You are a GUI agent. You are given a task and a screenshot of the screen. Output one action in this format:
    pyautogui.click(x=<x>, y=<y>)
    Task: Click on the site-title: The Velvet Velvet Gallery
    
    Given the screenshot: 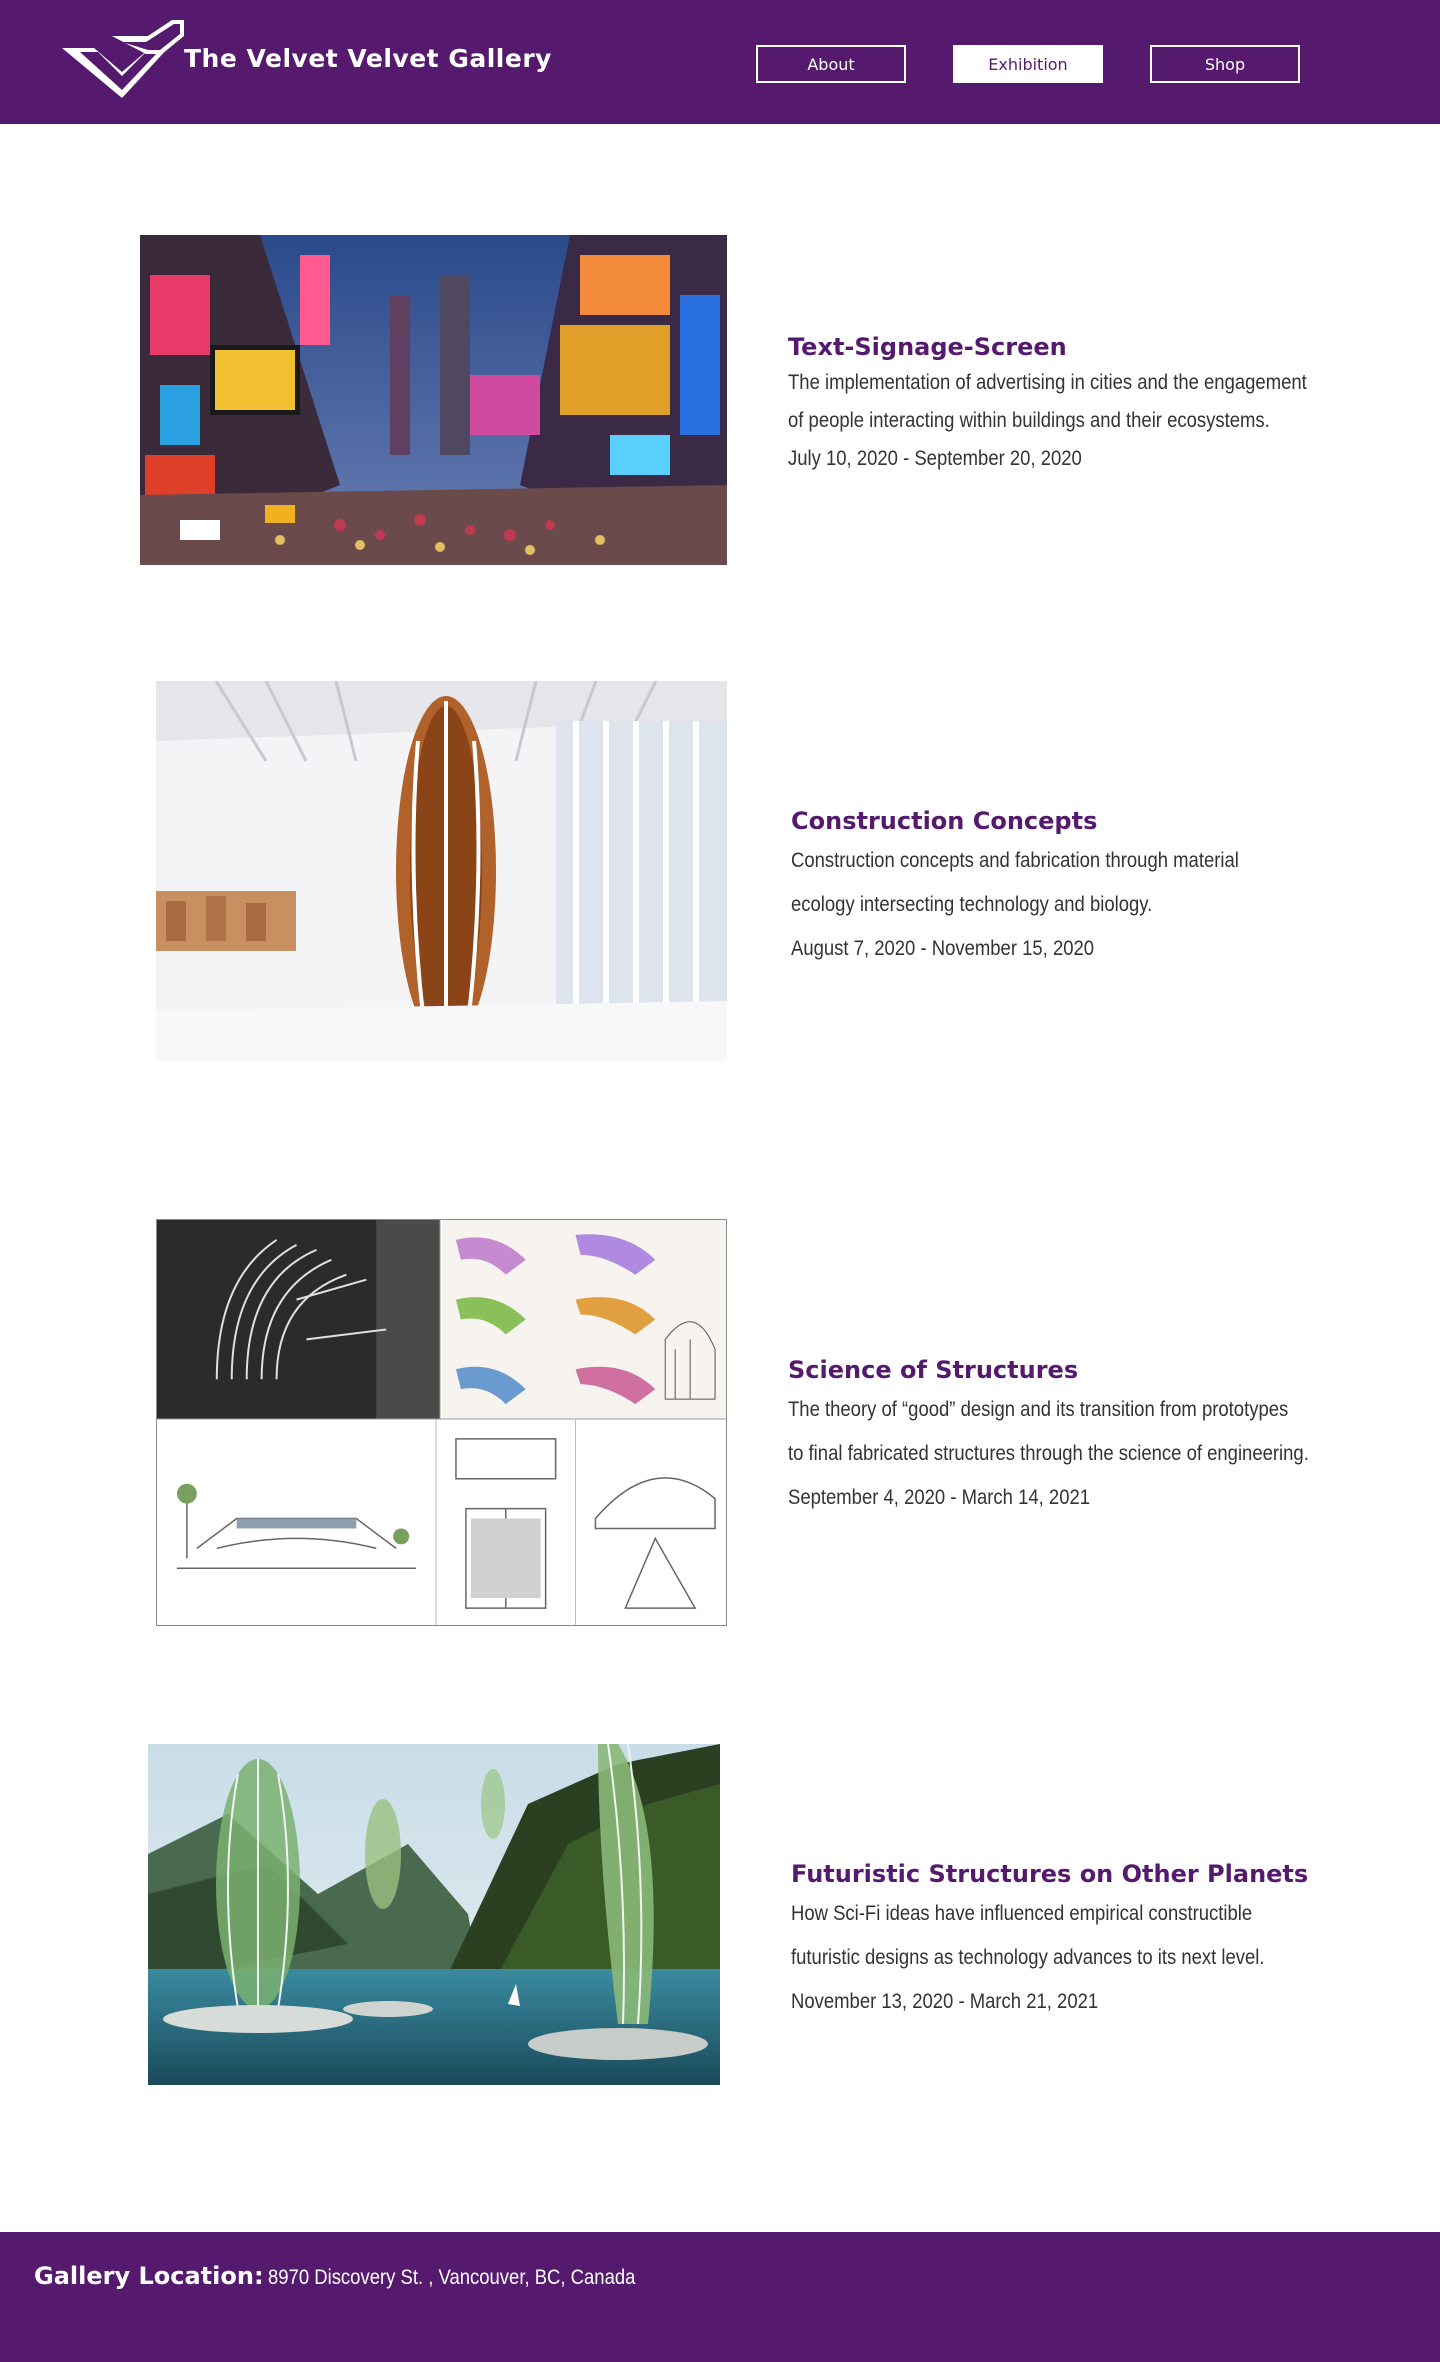 What is the action you would take?
    pyautogui.click(x=368, y=58)
    